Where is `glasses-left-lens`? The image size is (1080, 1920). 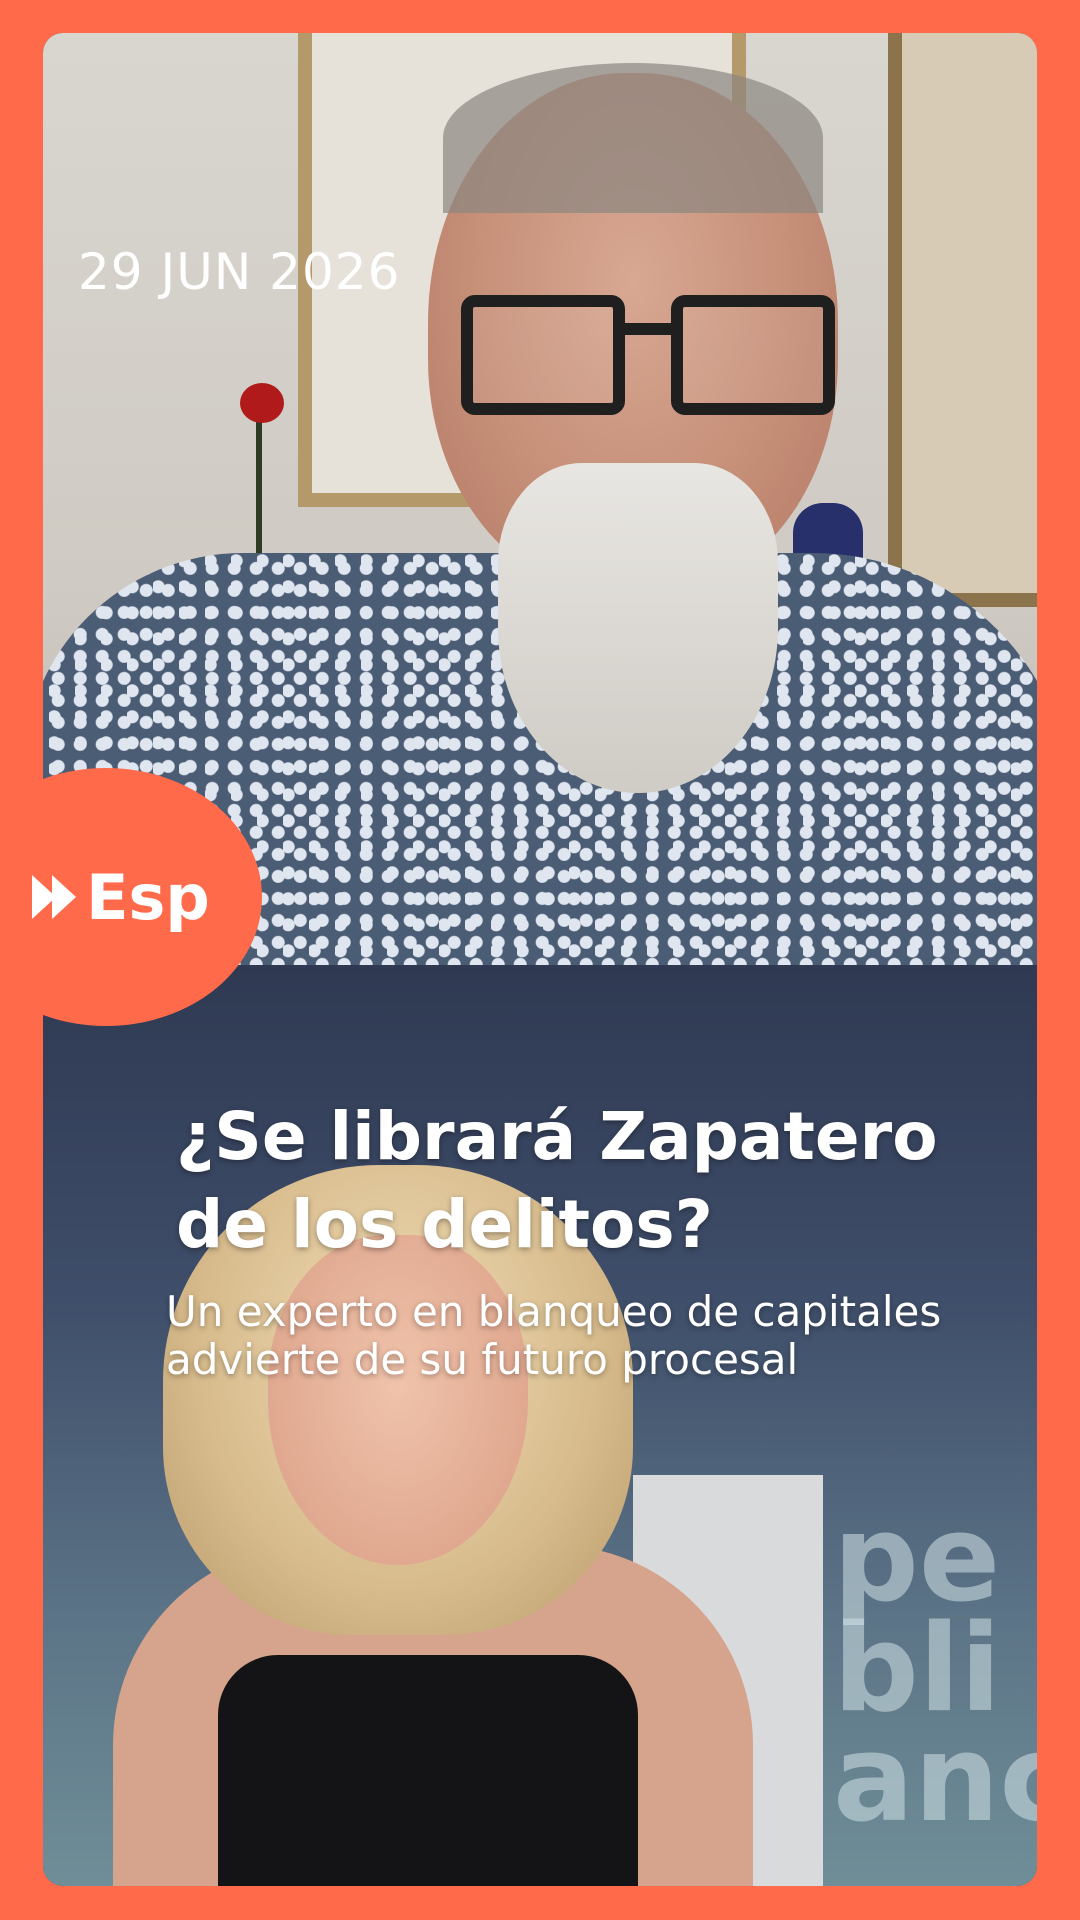 glasses-left-lens is located at coordinates (543, 355).